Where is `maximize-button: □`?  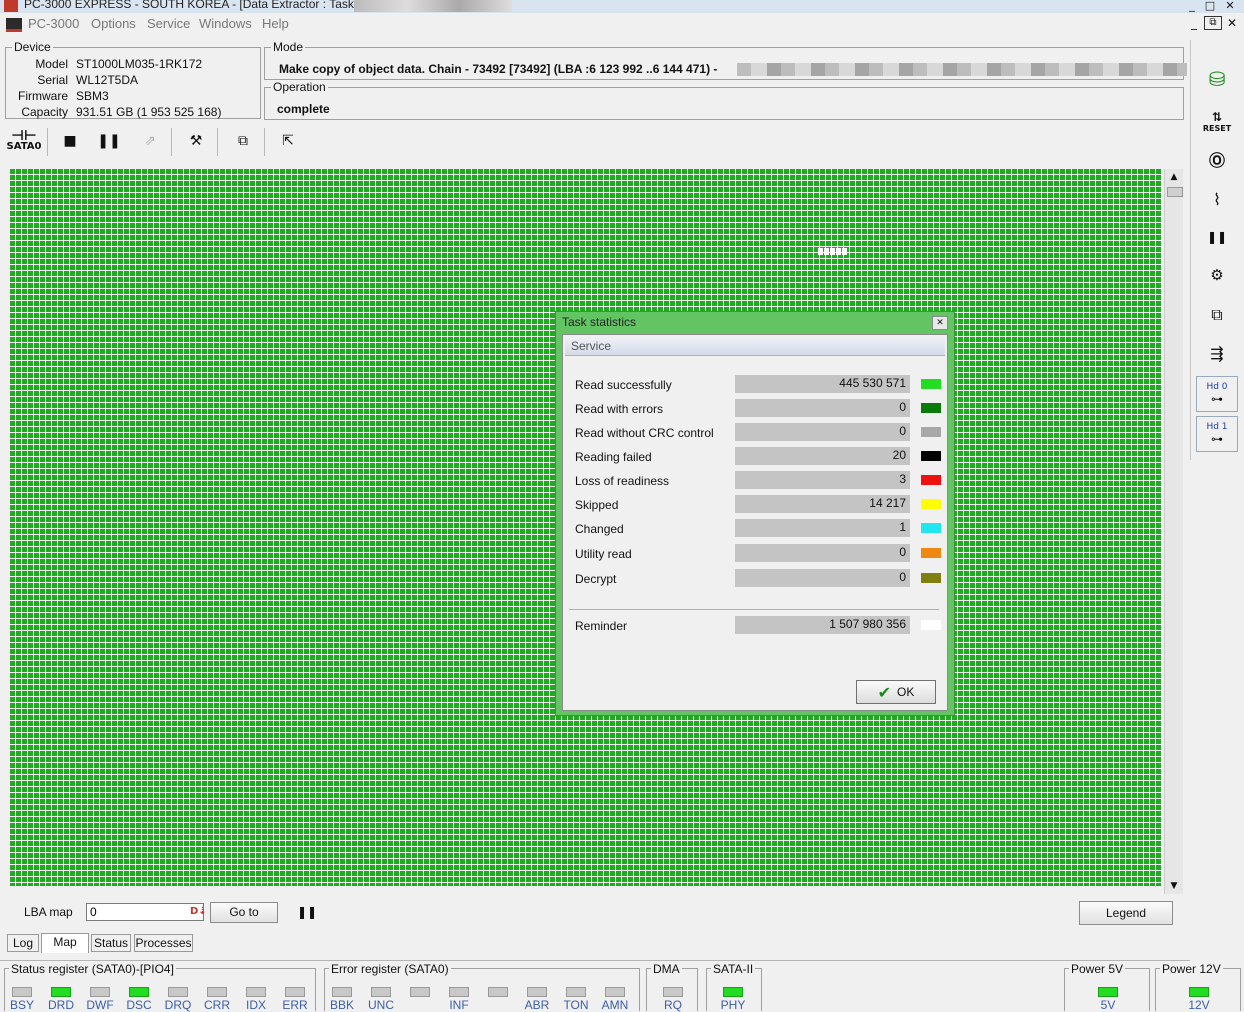
maximize-button: □ is located at coordinates (1210, 6).